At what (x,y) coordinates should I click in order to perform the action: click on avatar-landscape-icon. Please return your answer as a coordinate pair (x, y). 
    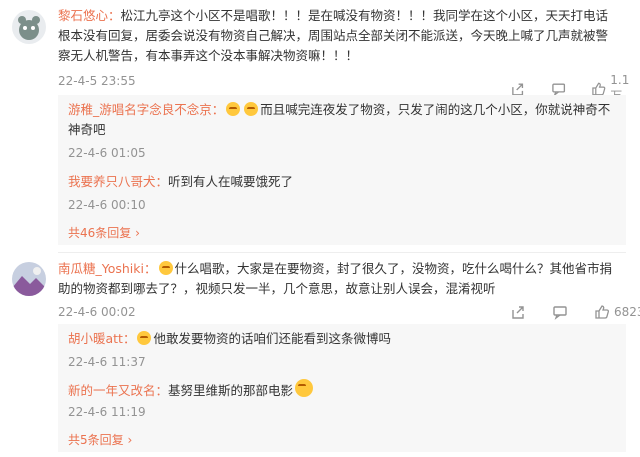
    Looking at the image, I should click on (29, 279).